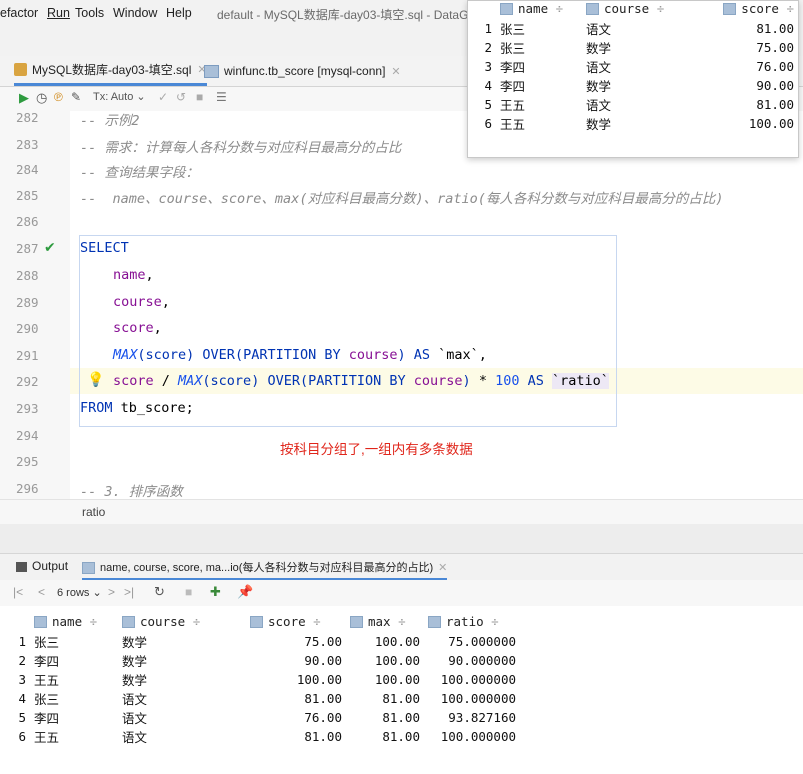 Image resolution: width=803 pixels, height=774 pixels. I want to click on table-row: 4 张三 语文 81.00 81.00 100.000000, so click(264, 698).